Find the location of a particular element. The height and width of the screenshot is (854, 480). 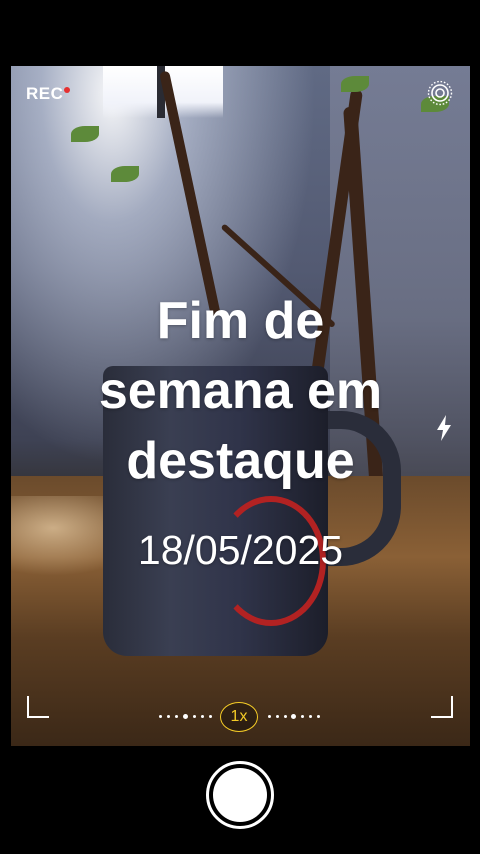

frame-corner-bottom-right is located at coordinates (442, 707).